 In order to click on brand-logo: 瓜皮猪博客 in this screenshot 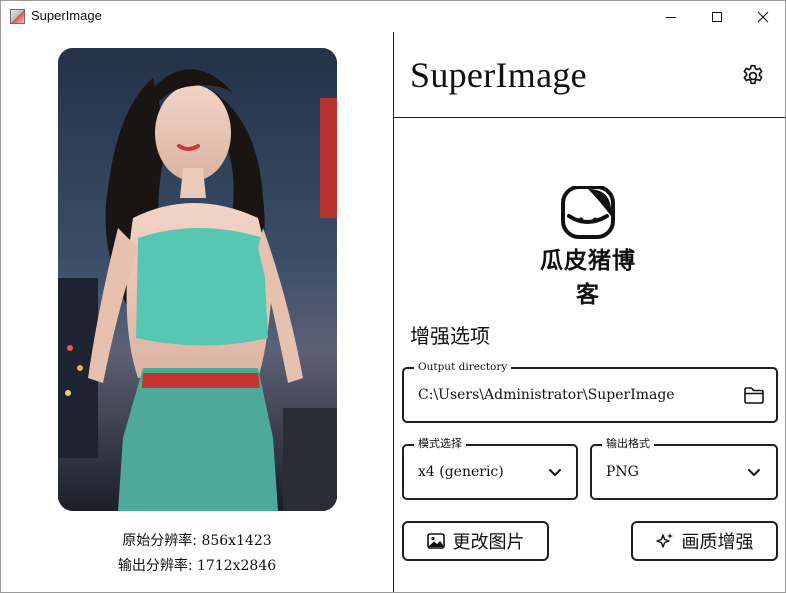, I will do `click(588, 246)`.